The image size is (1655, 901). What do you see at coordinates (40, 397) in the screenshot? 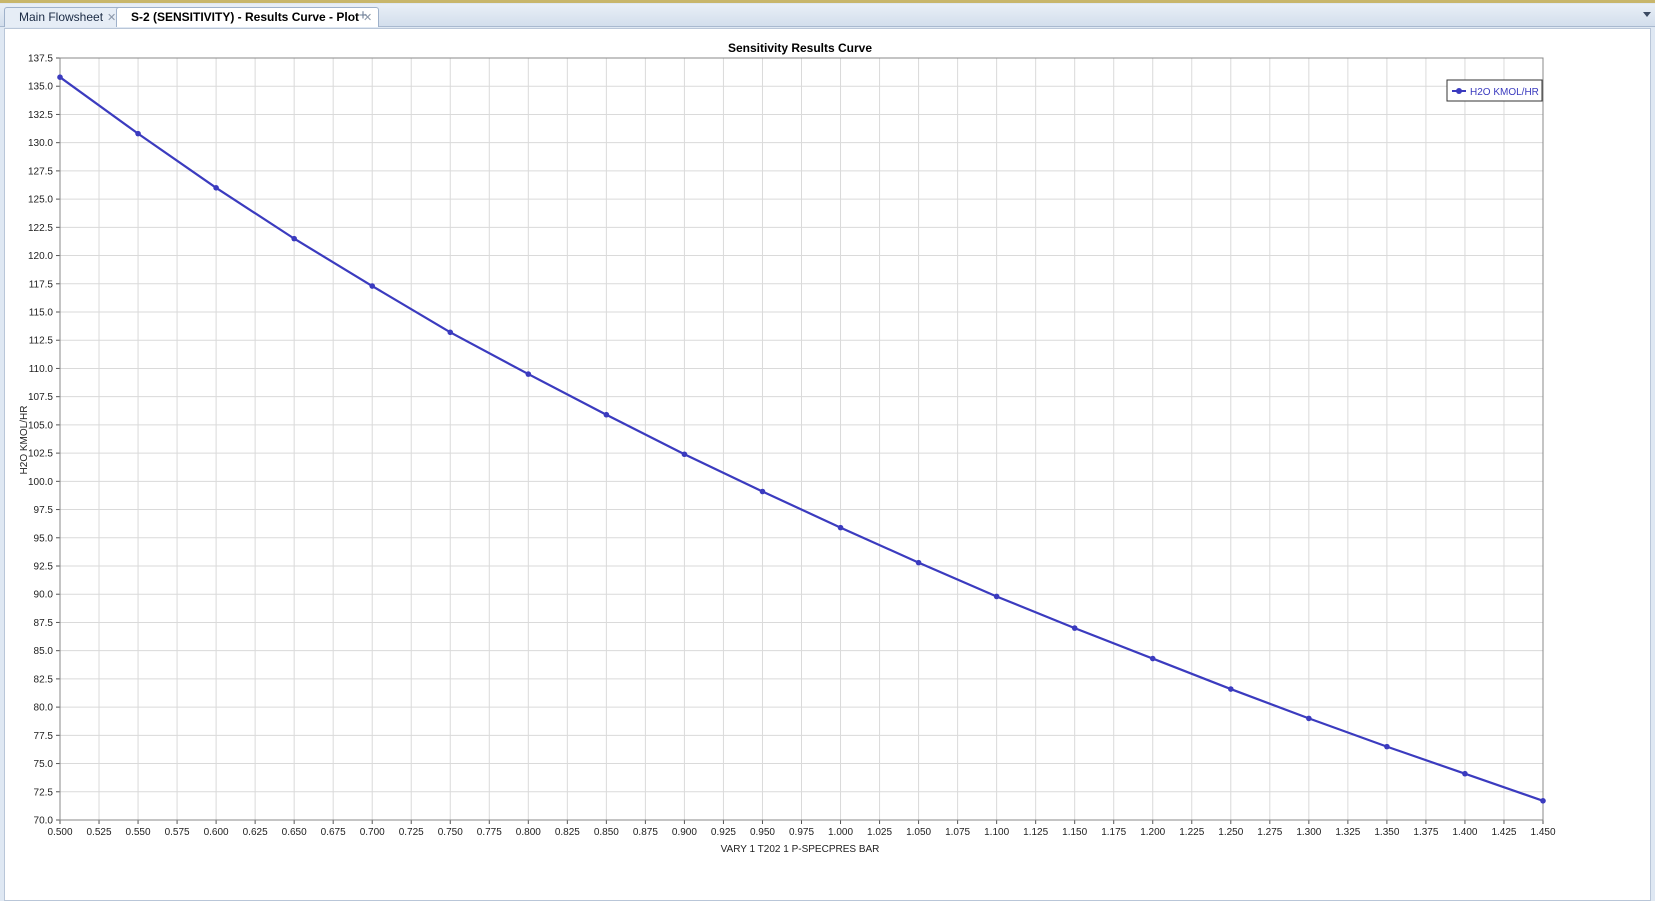
I see `y-tick-label: 107.5` at bounding box center [40, 397].